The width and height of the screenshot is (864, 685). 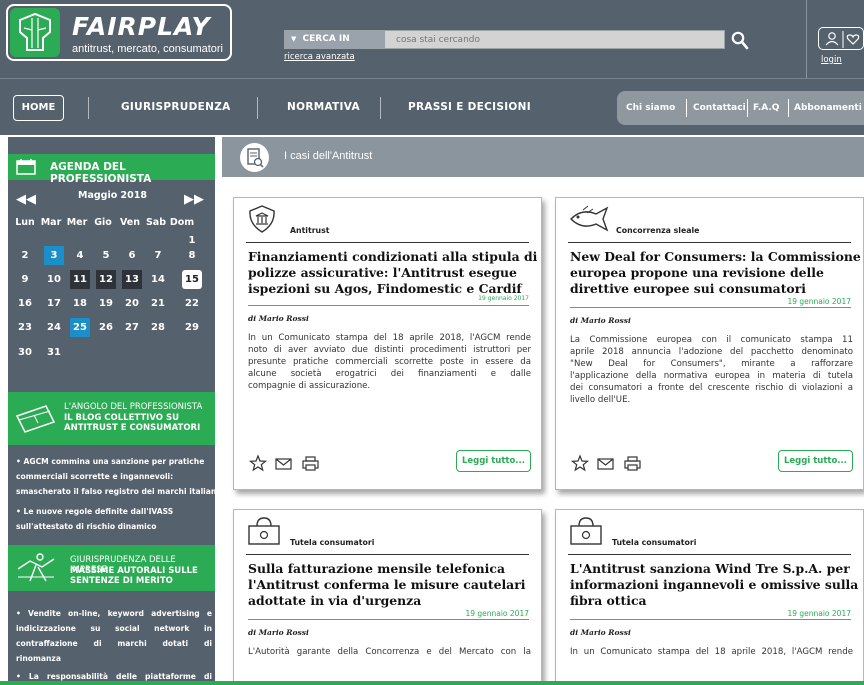 I want to click on card-title-line: New Deal for Consumers: la Commissione, so click(x=715, y=257).